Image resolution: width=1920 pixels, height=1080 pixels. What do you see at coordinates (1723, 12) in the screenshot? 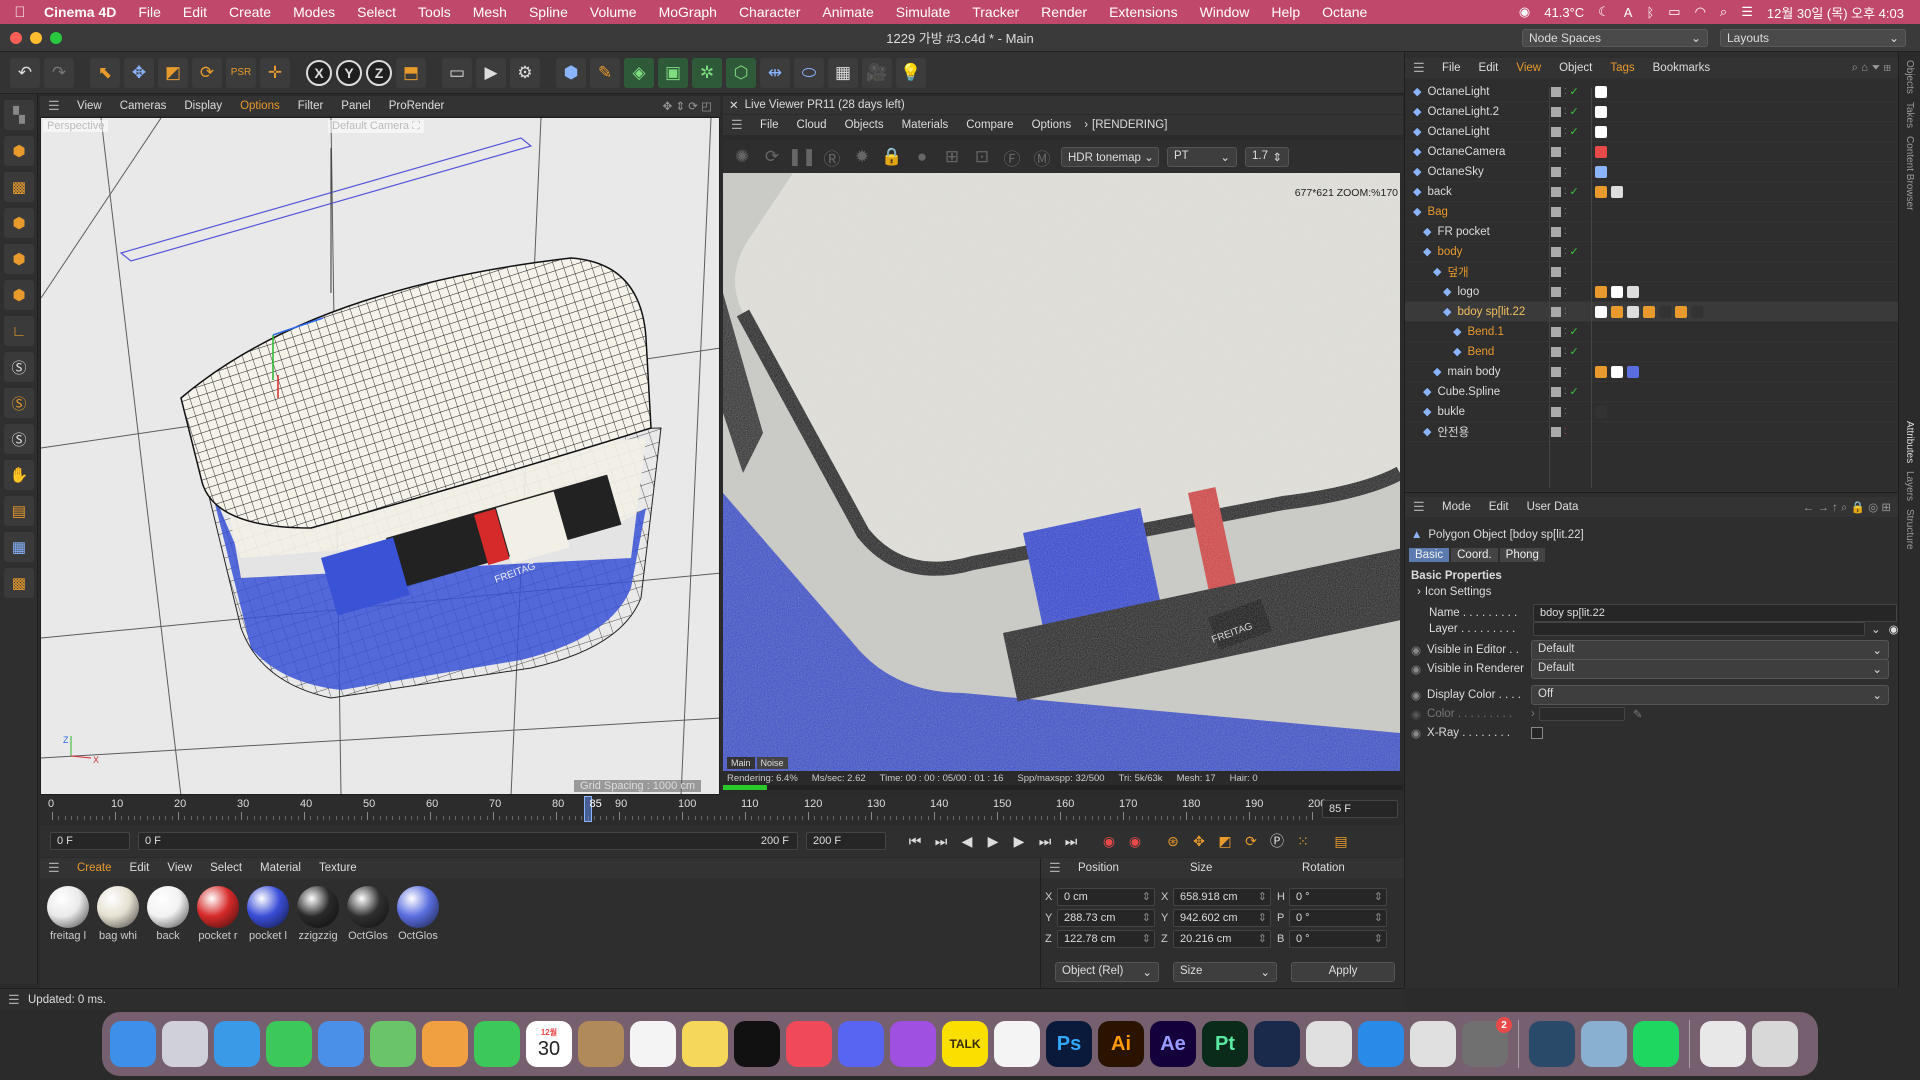
I see `spotlight-icon: ⌕` at bounding box center [1723, 12].